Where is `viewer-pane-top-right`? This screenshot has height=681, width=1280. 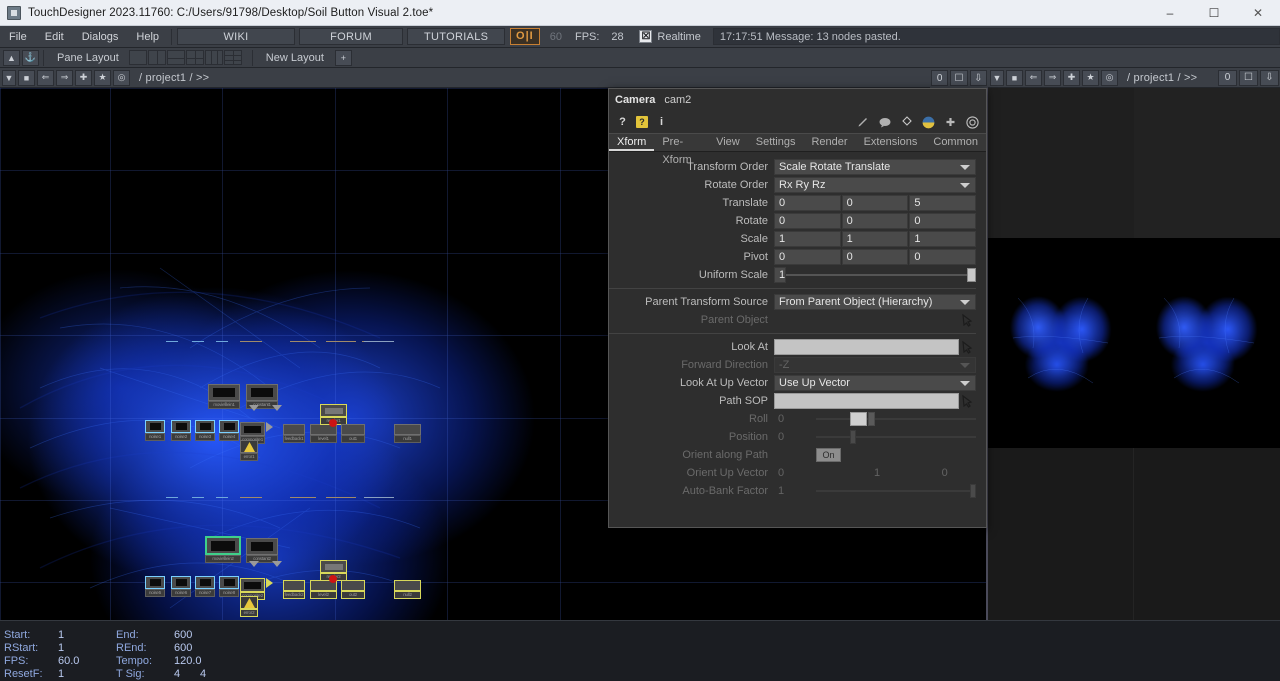
viewer-pane-top-right is located at coordinates (1207, 163).